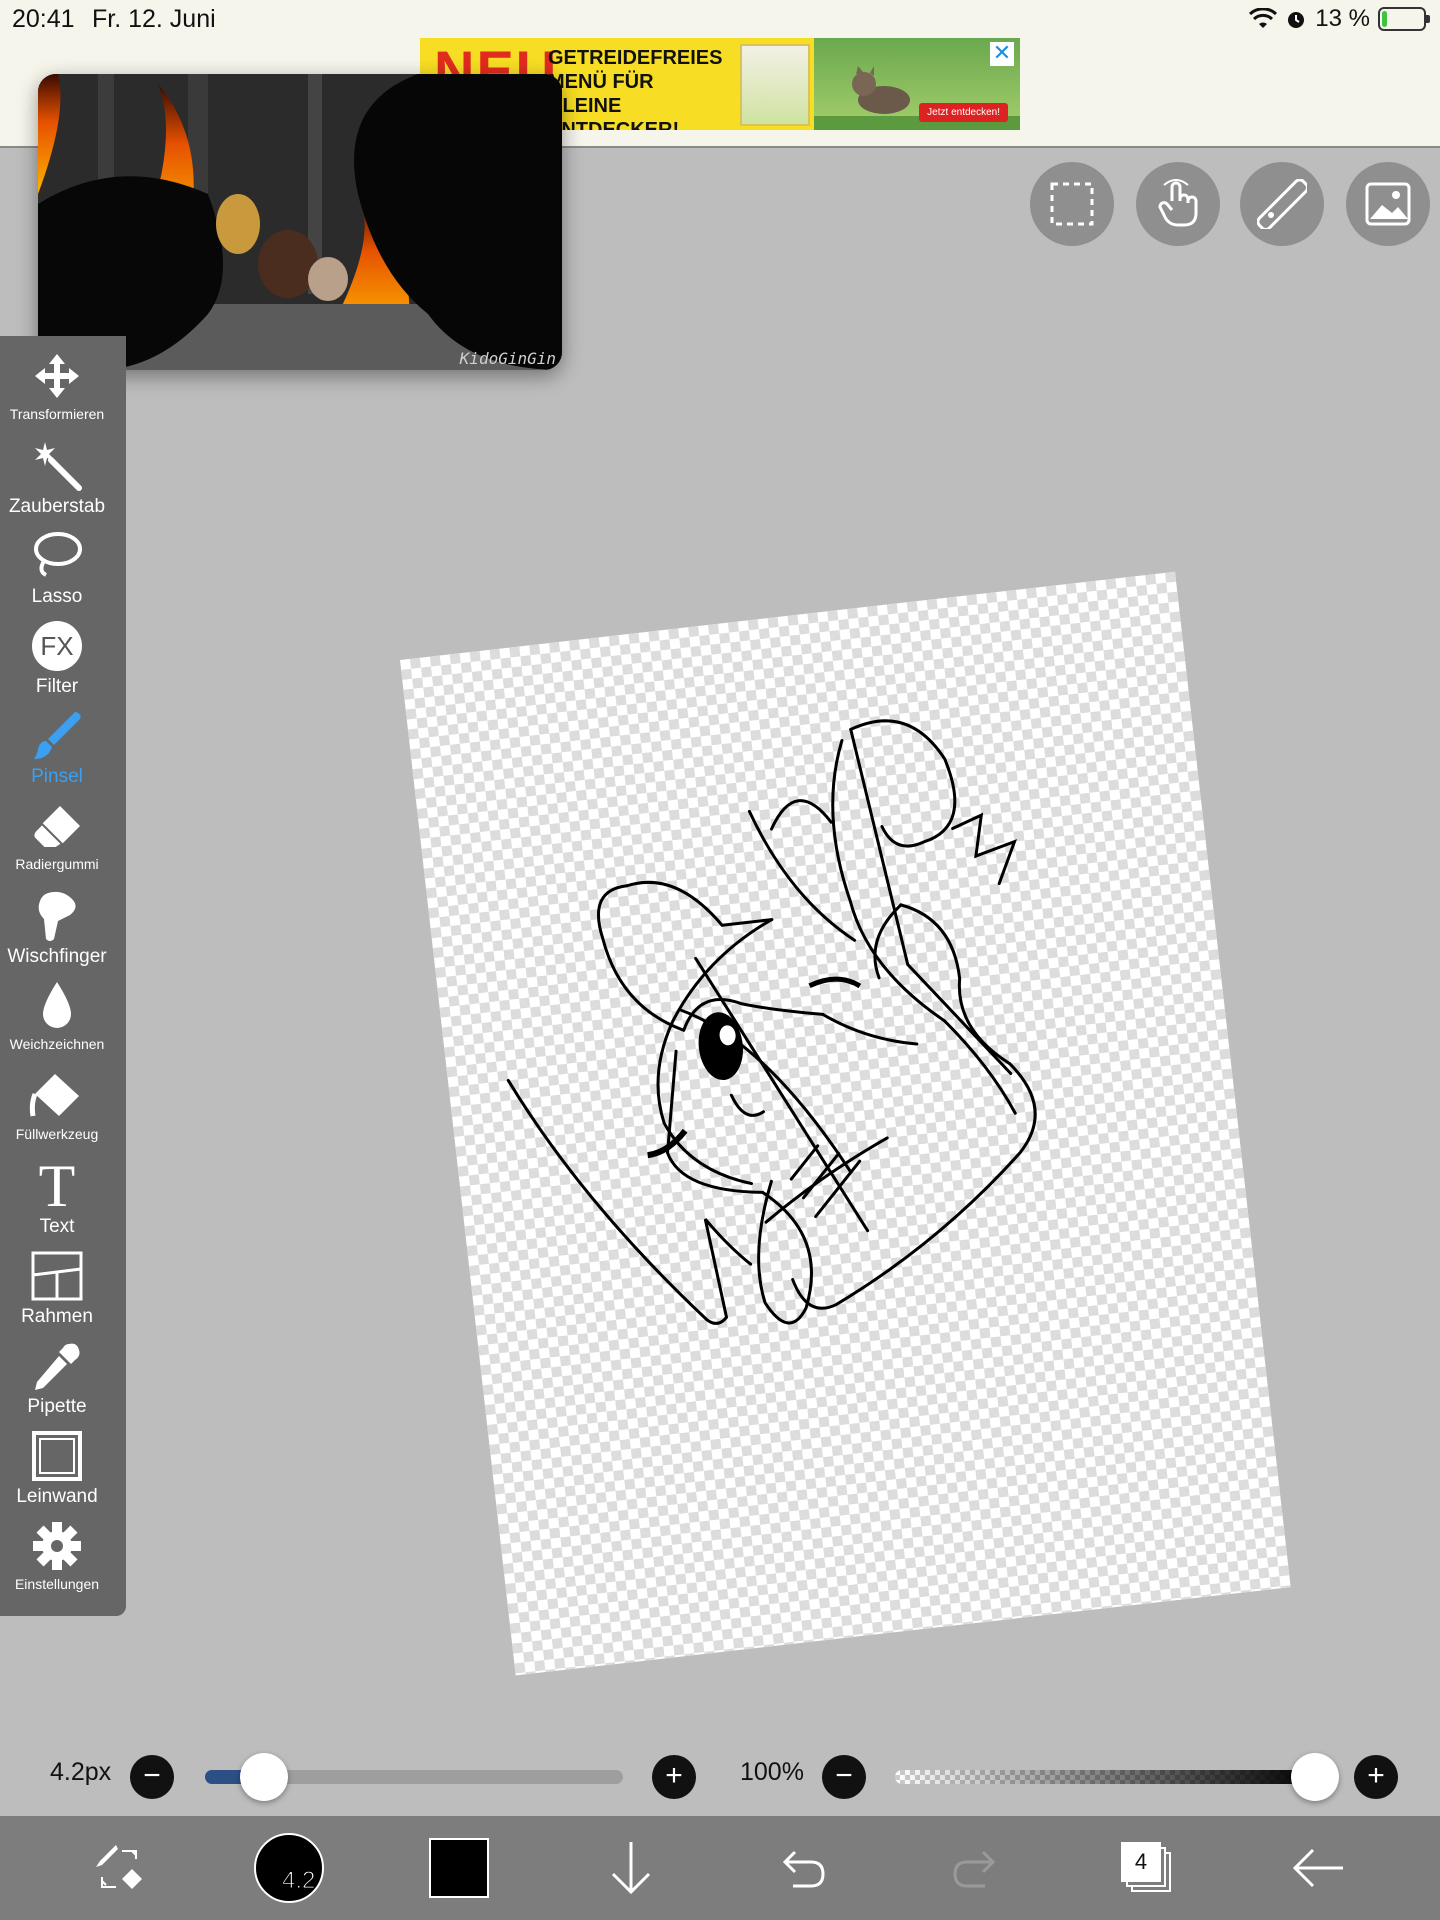  Describe the element at coordinates (674, 1777) in the screenshot. I see `brush-size-increase-button: +` at that location.